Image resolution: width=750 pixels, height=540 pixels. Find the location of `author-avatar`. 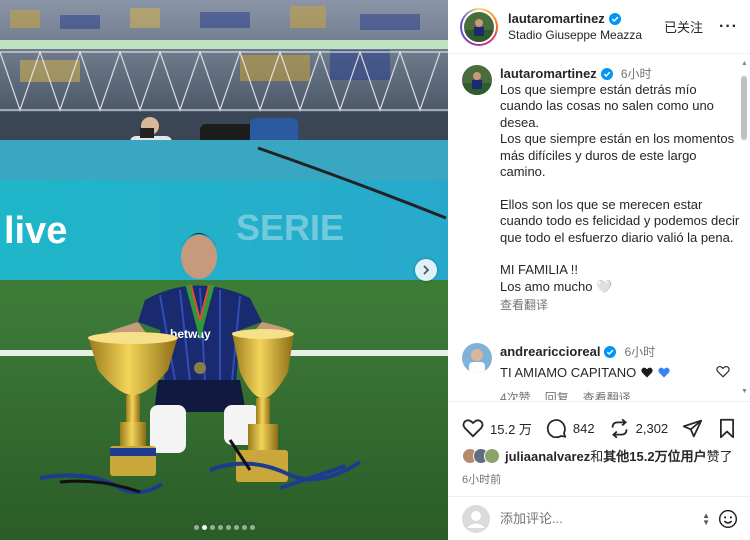

author-avatar is located at coordinates (479, 26).